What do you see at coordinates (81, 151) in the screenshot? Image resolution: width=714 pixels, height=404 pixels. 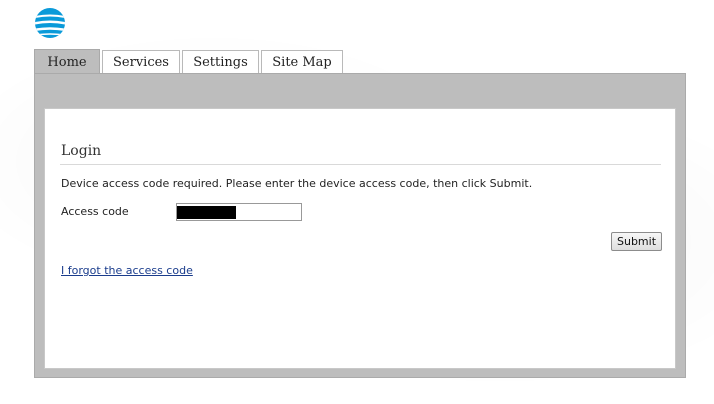 I see `login-title: Login` at bounding box center [81, 151].